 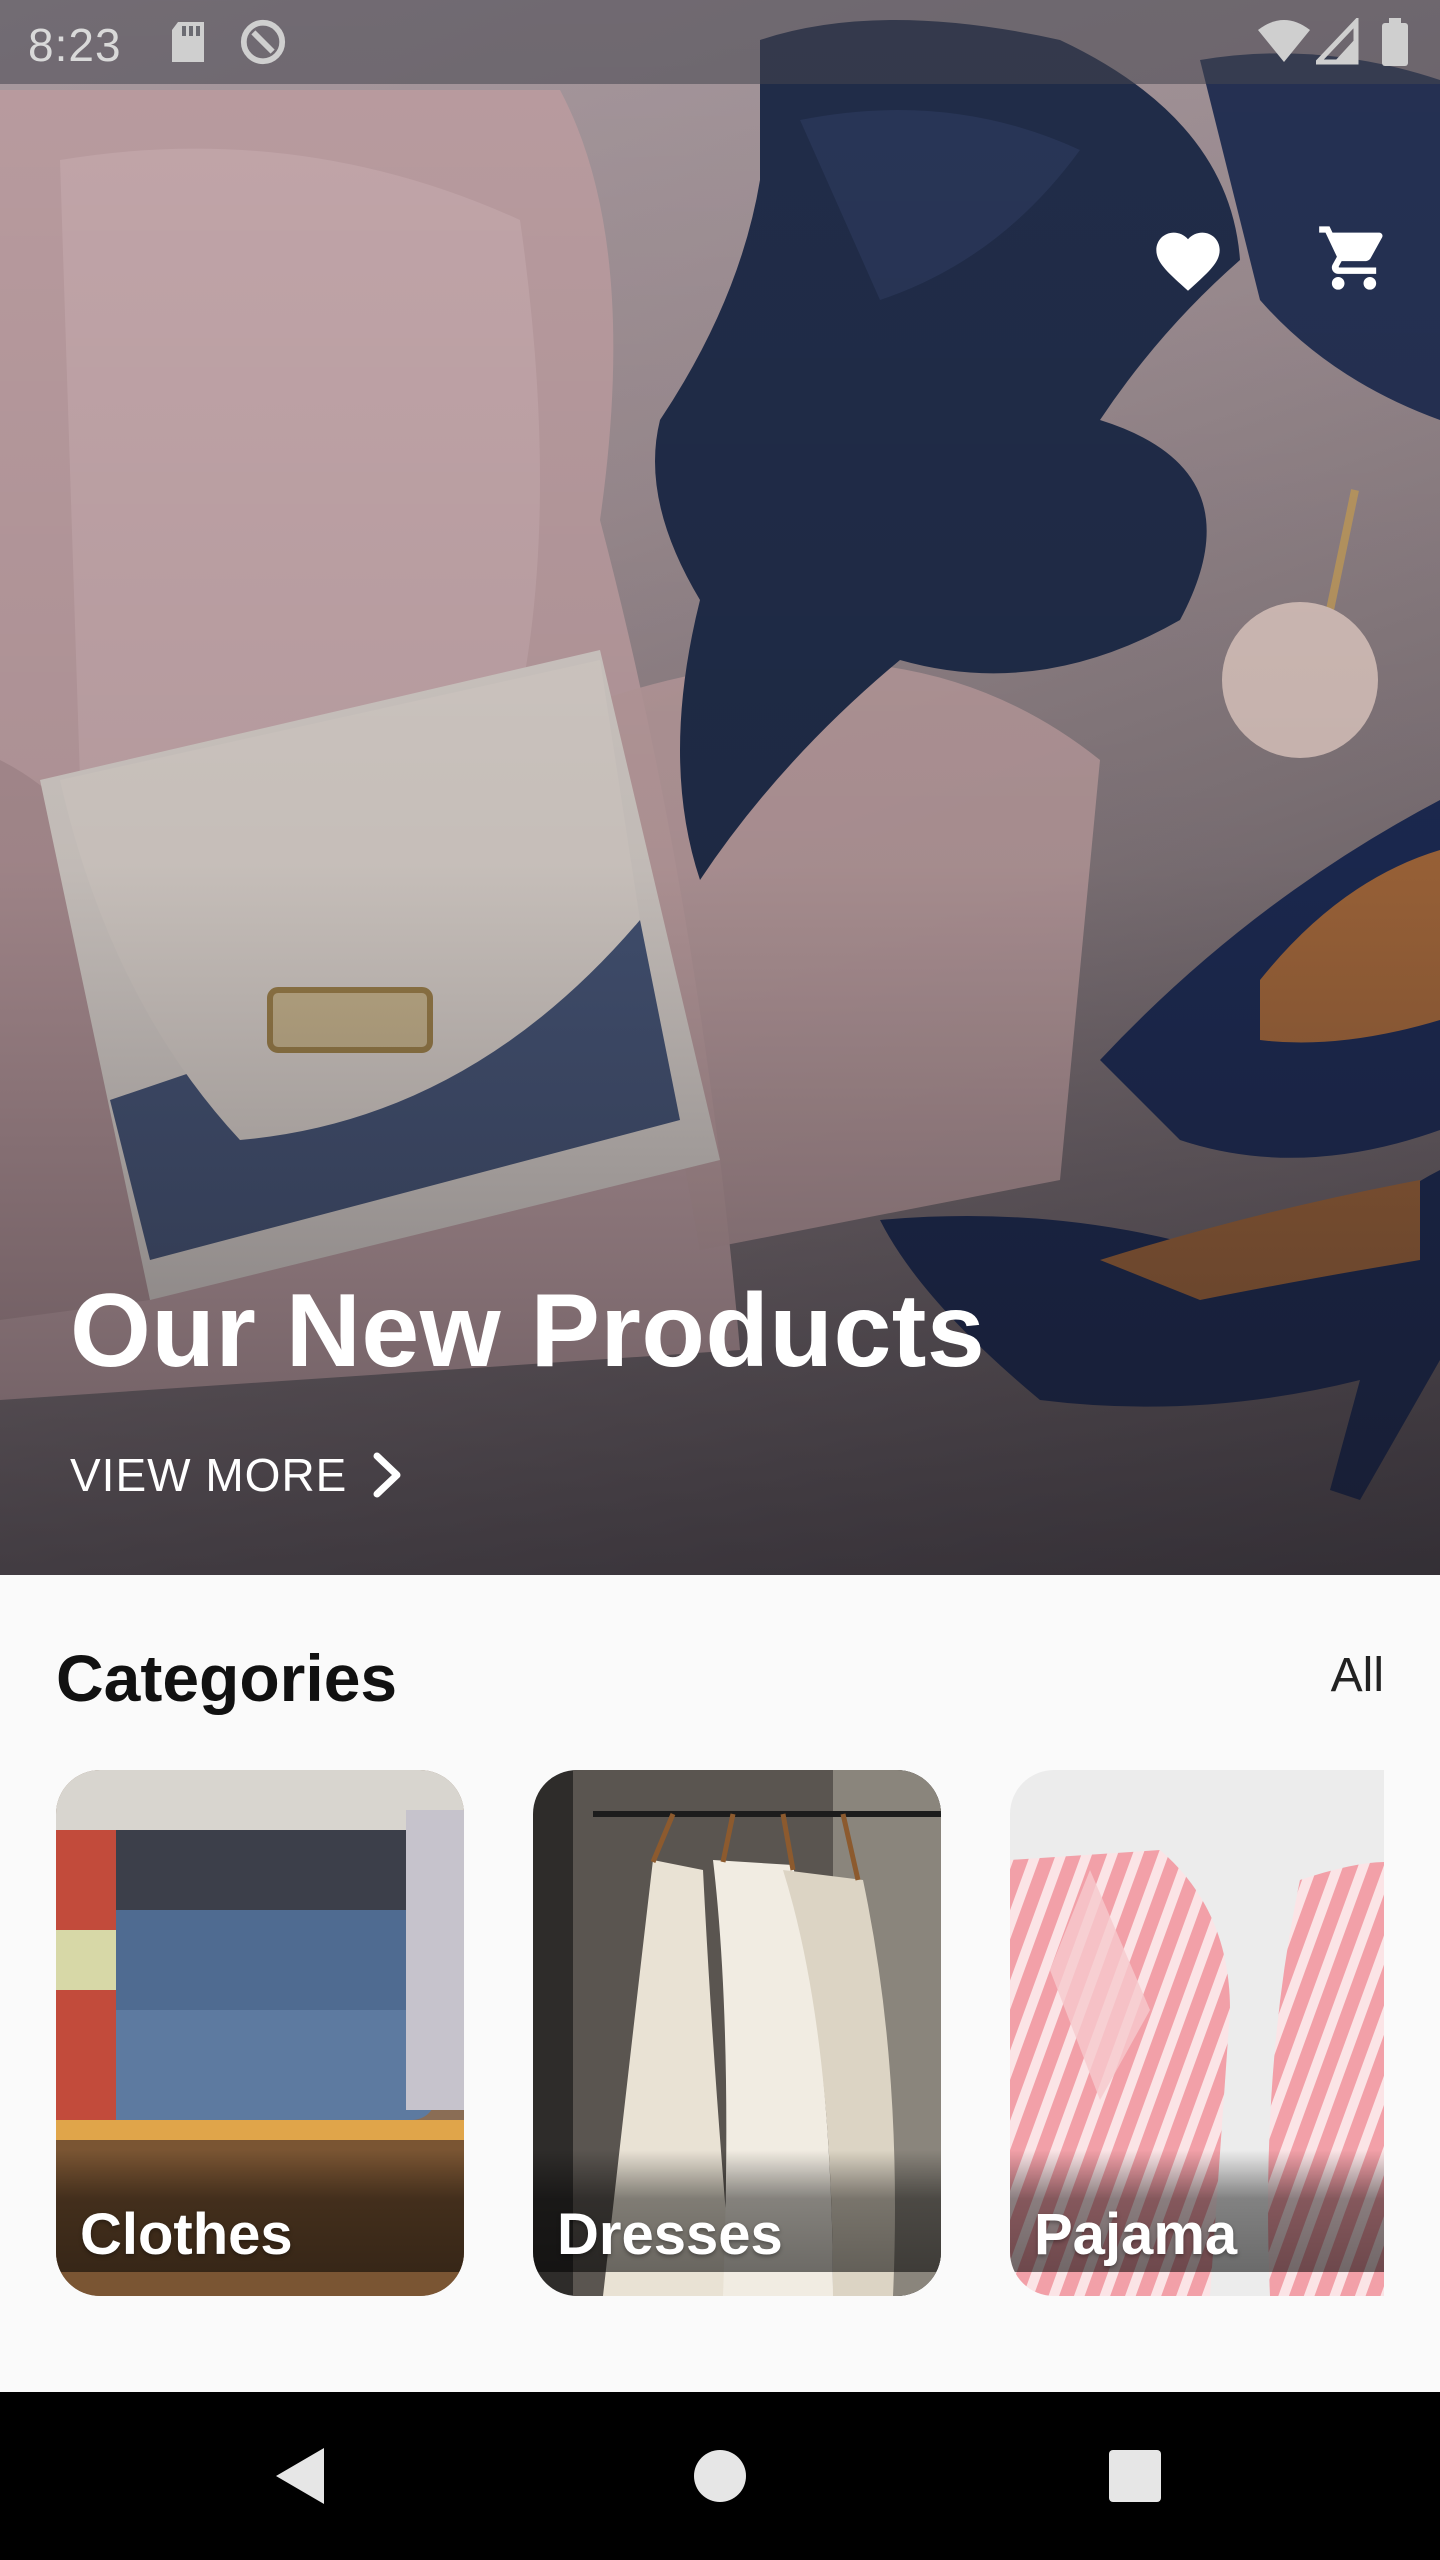 I want to click on categories-title: Categories, so click(x=227, y=1678).